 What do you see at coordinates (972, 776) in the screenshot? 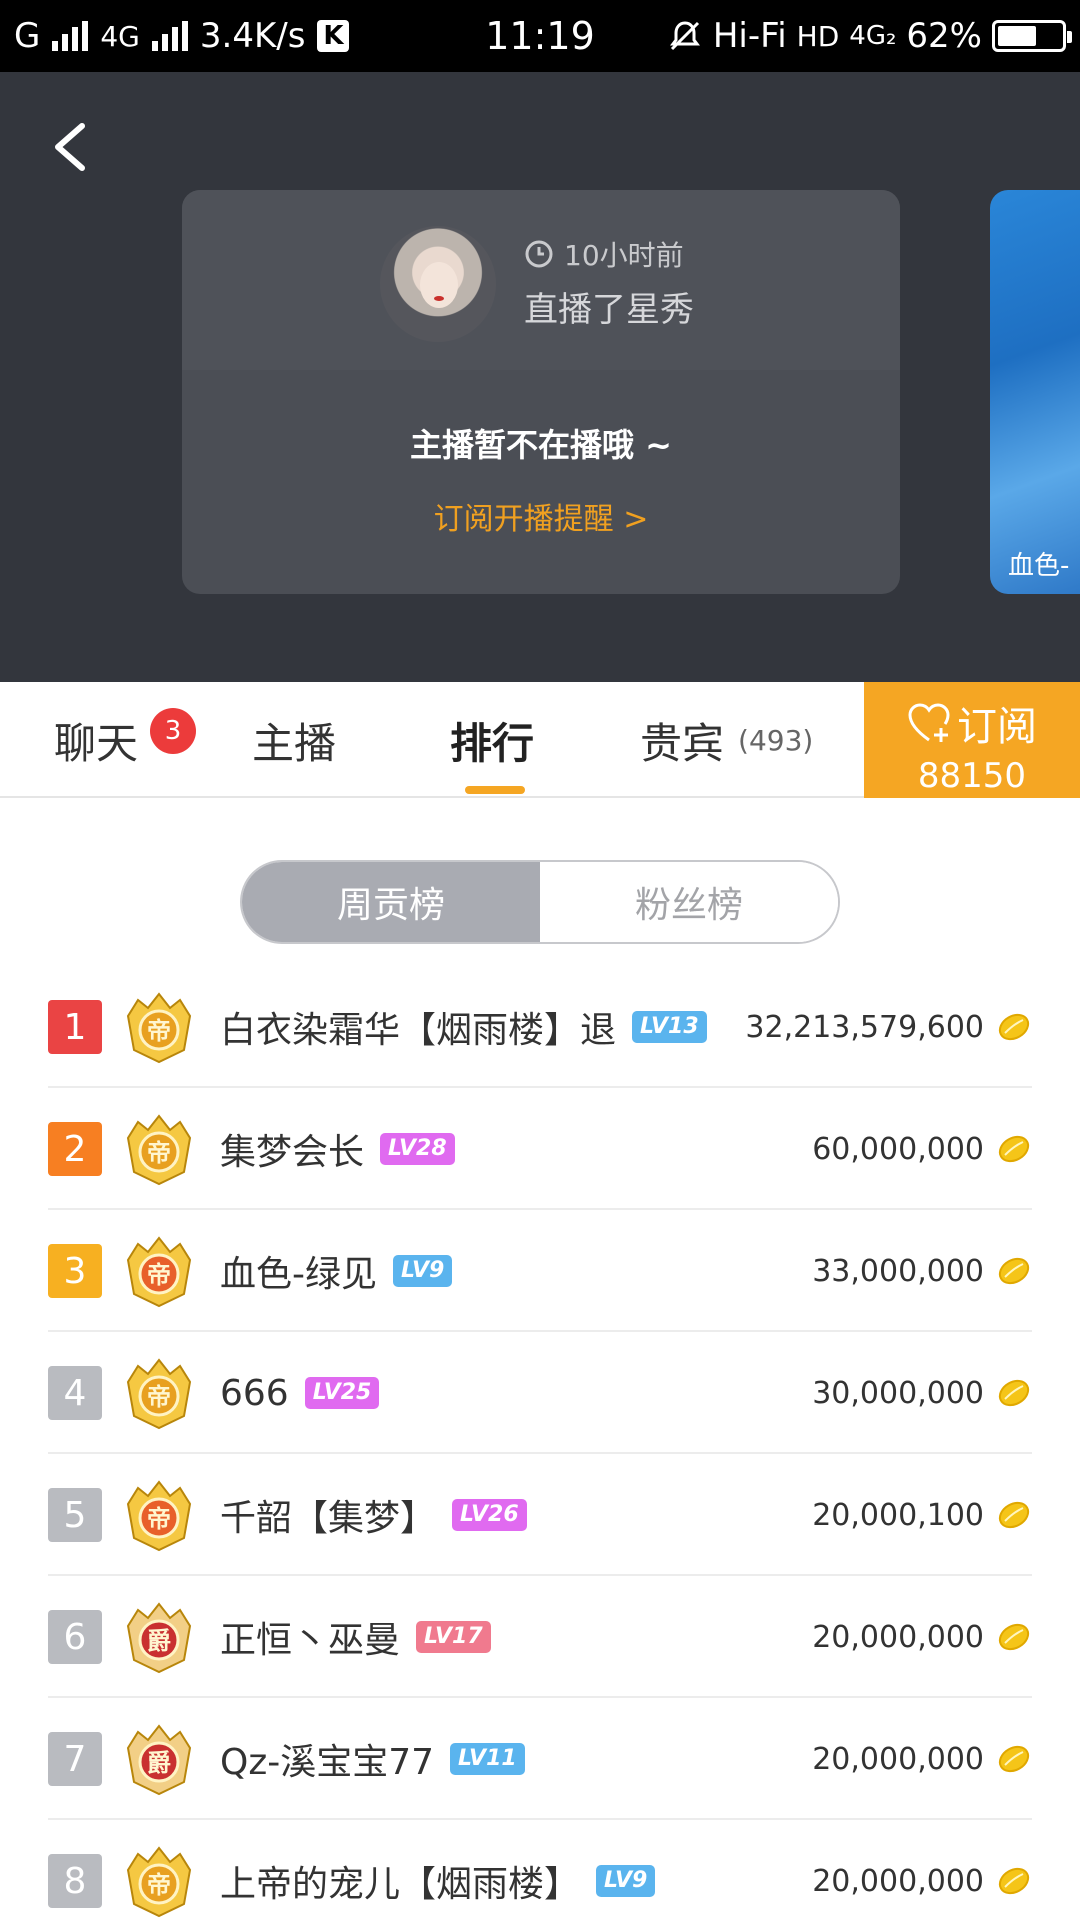
I see `subscriber-count: 88150` at bounding box center [972, 776].